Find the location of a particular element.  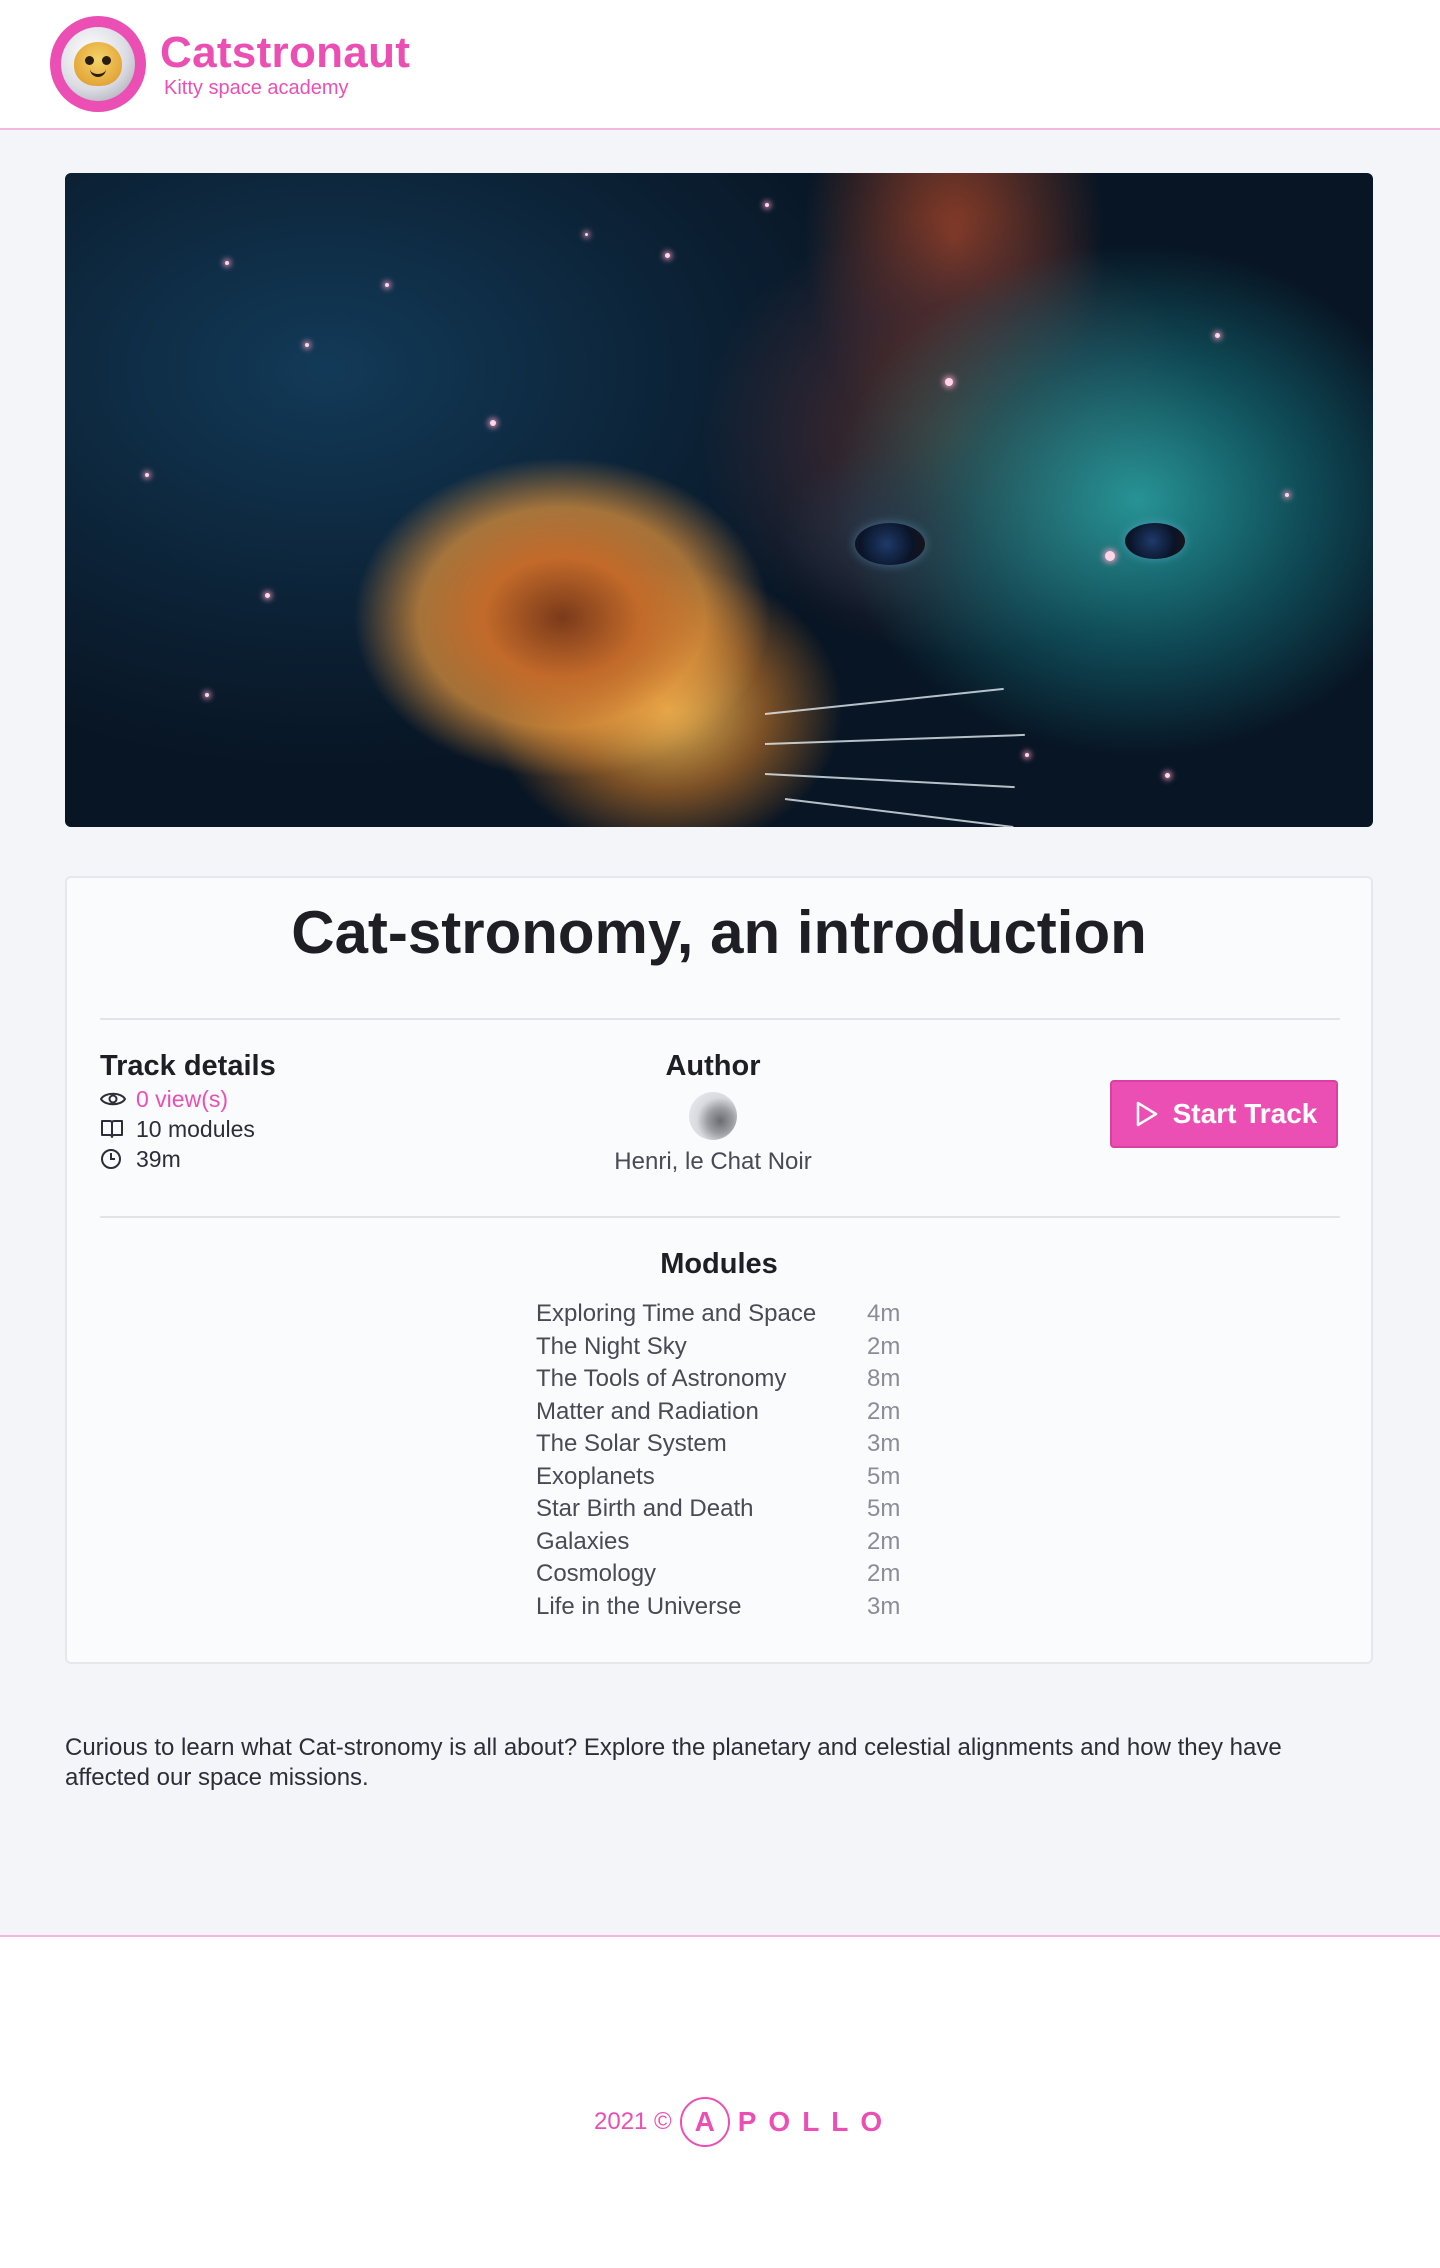

module-row: Matter and Radiation 2m is located at coordinates (736, 1412).